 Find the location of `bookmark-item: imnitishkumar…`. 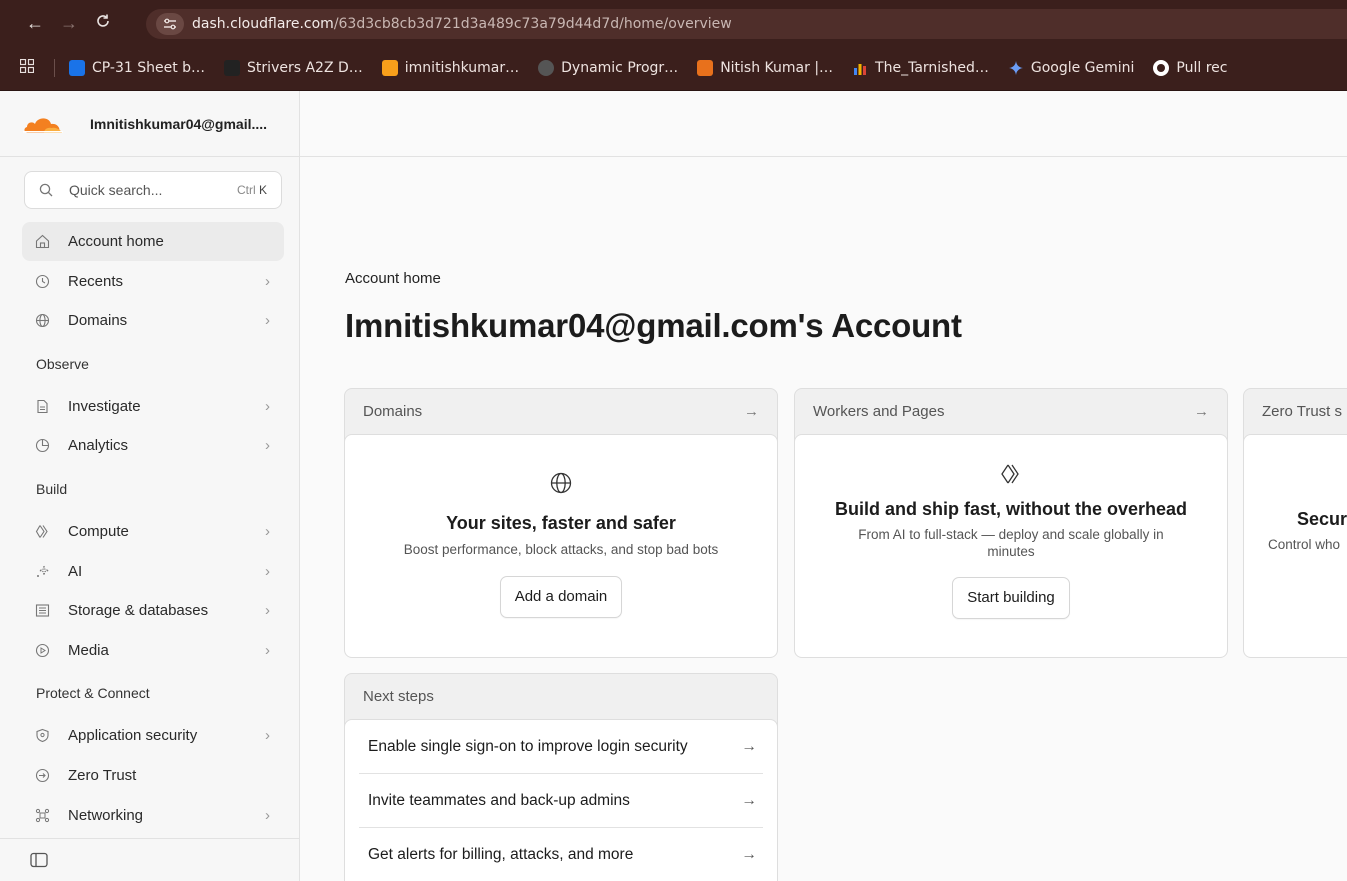

bookmark-item: imnitishkumar… is located at coordinates (450, 68).